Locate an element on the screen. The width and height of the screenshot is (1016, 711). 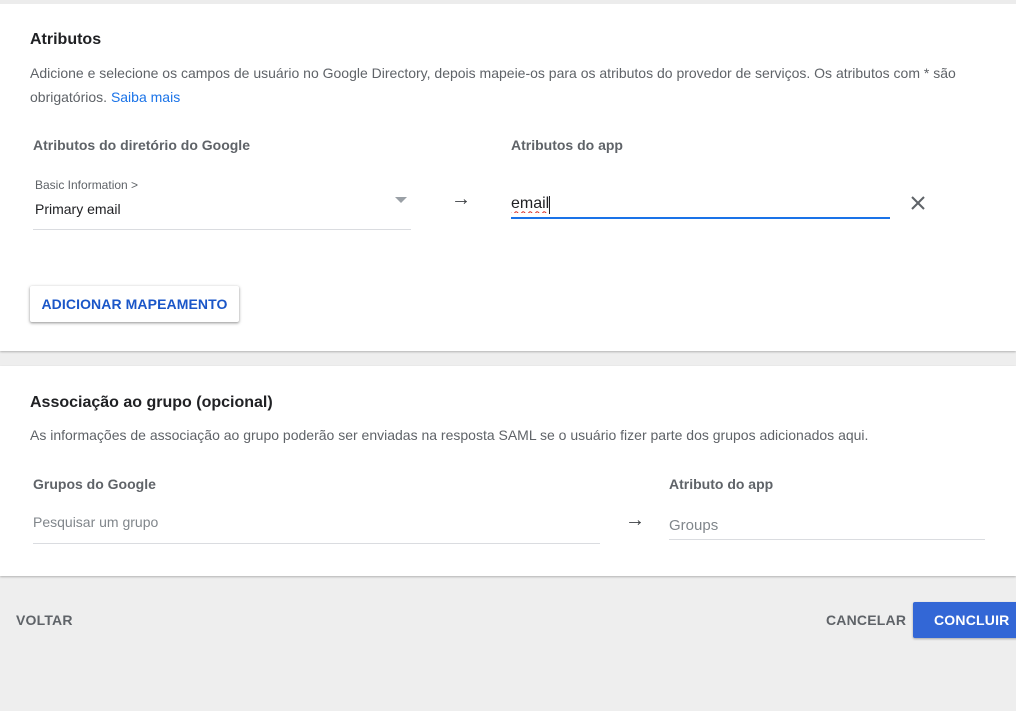
close-icon is located at coordinates (918, 203).